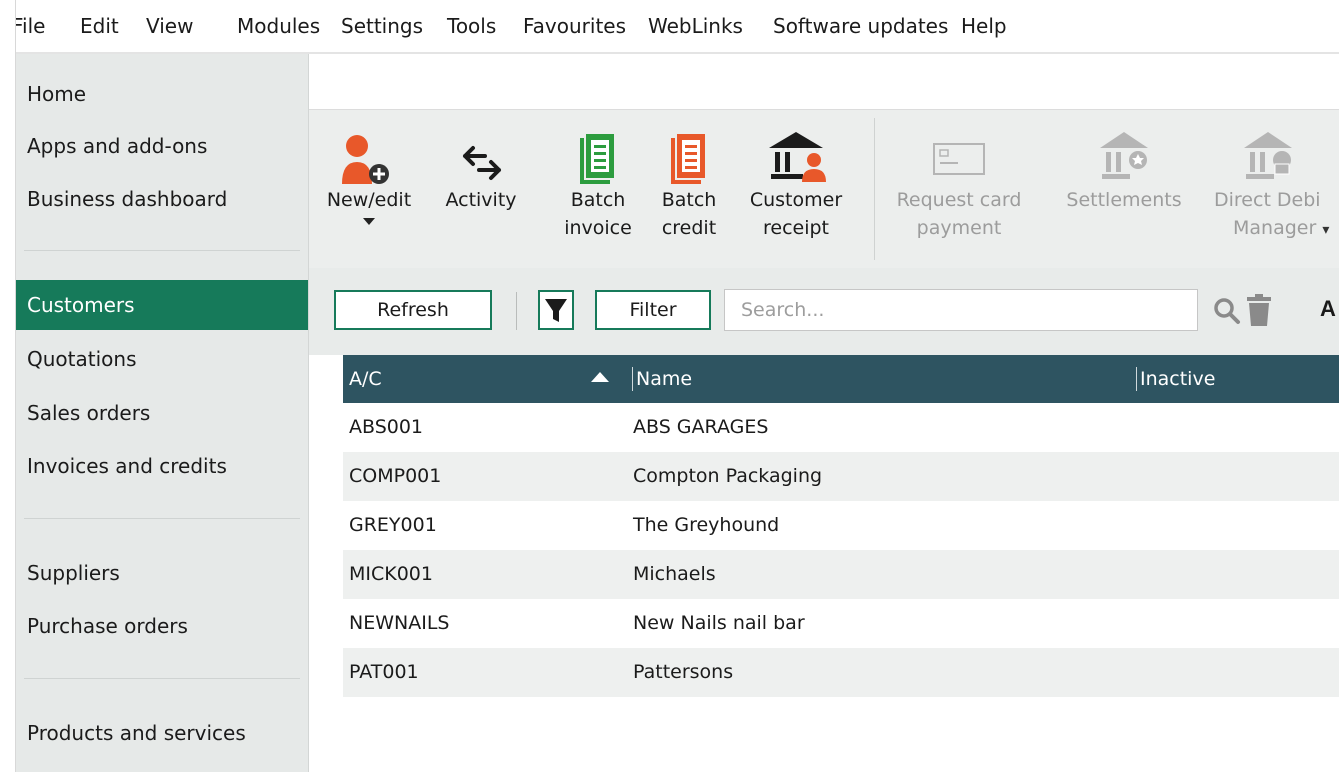 The height and width of the screenshot is (772, 1339). I want to click on cell-name: ABS GARAGES, so click(701, 427).